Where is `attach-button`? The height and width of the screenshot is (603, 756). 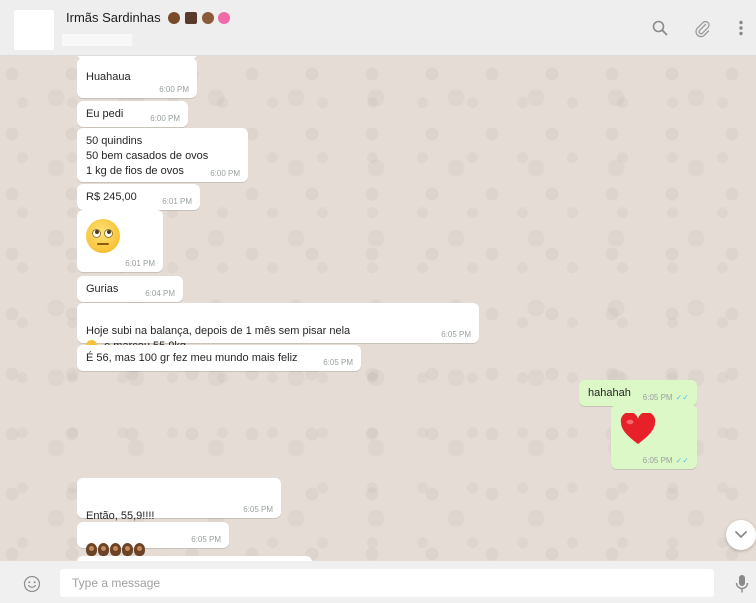 attach-button is located at coordinates (702, 28).